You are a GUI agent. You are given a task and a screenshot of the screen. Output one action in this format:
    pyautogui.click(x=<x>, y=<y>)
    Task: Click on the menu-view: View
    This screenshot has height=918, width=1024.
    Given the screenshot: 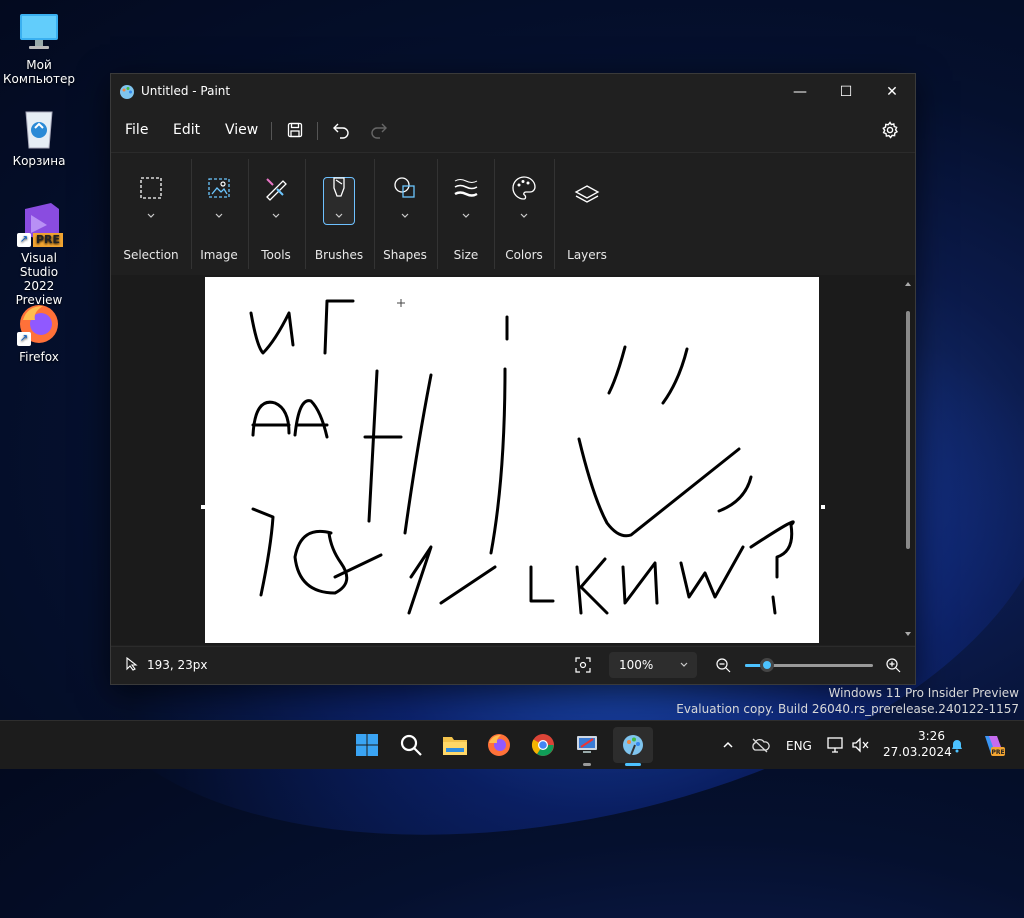 What is the action you would take?
    pyautogui.click(x=241, y=130)
    